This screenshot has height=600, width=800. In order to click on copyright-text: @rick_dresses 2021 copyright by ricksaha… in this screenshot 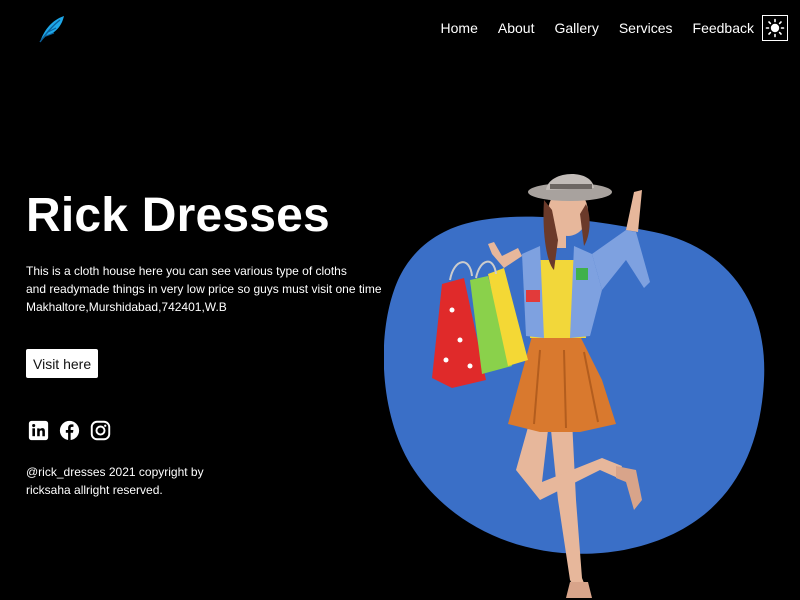, I will do `click(115, 481)`.